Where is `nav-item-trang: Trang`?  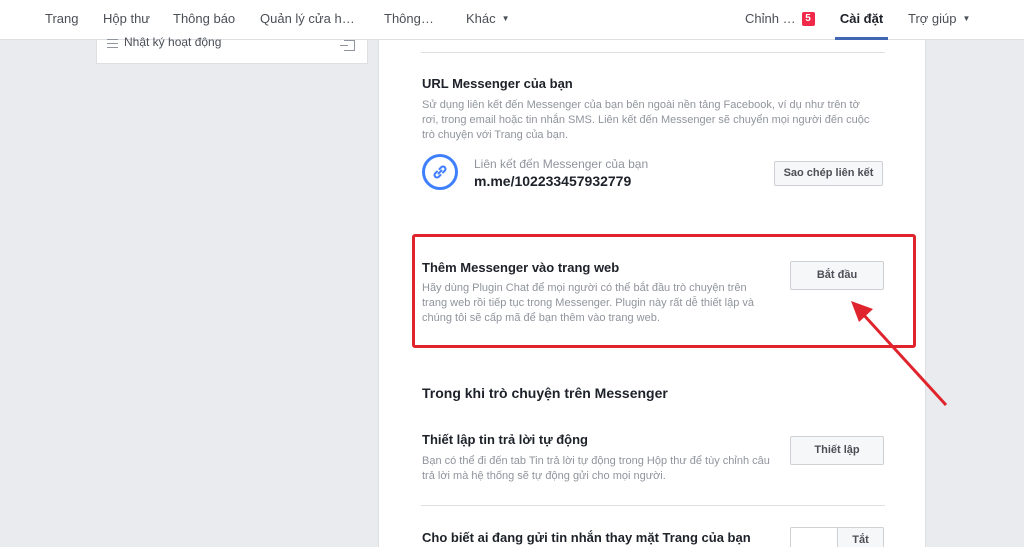
nav-item-trang: Trang is located at coordinates (61, 20).